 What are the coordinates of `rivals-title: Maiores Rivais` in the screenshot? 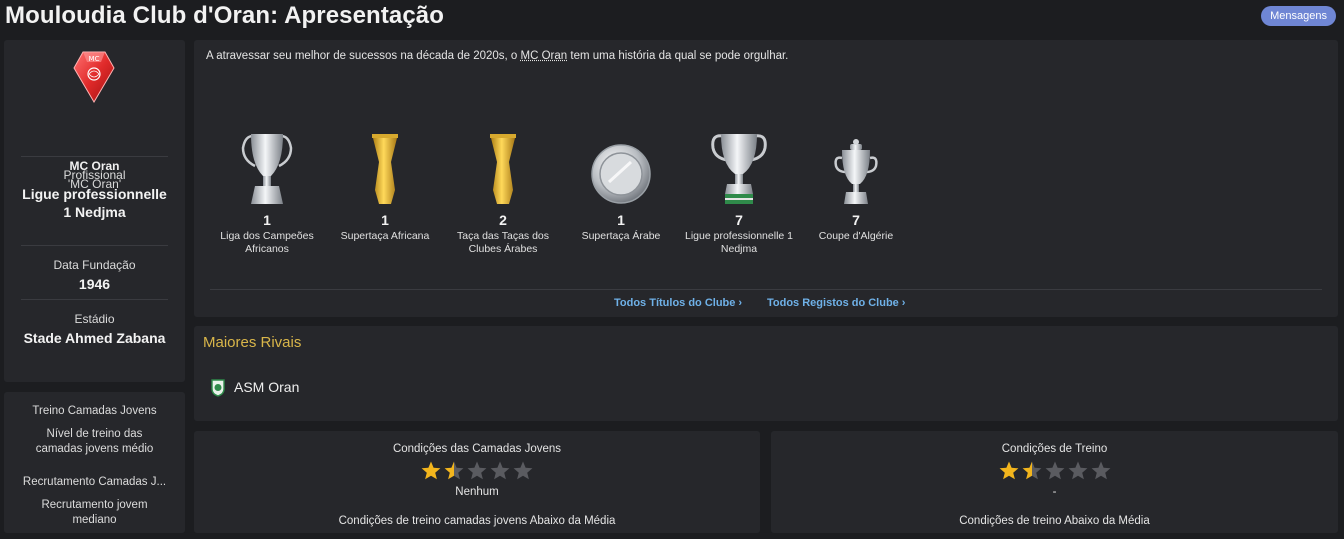 It's located at (252, 342).